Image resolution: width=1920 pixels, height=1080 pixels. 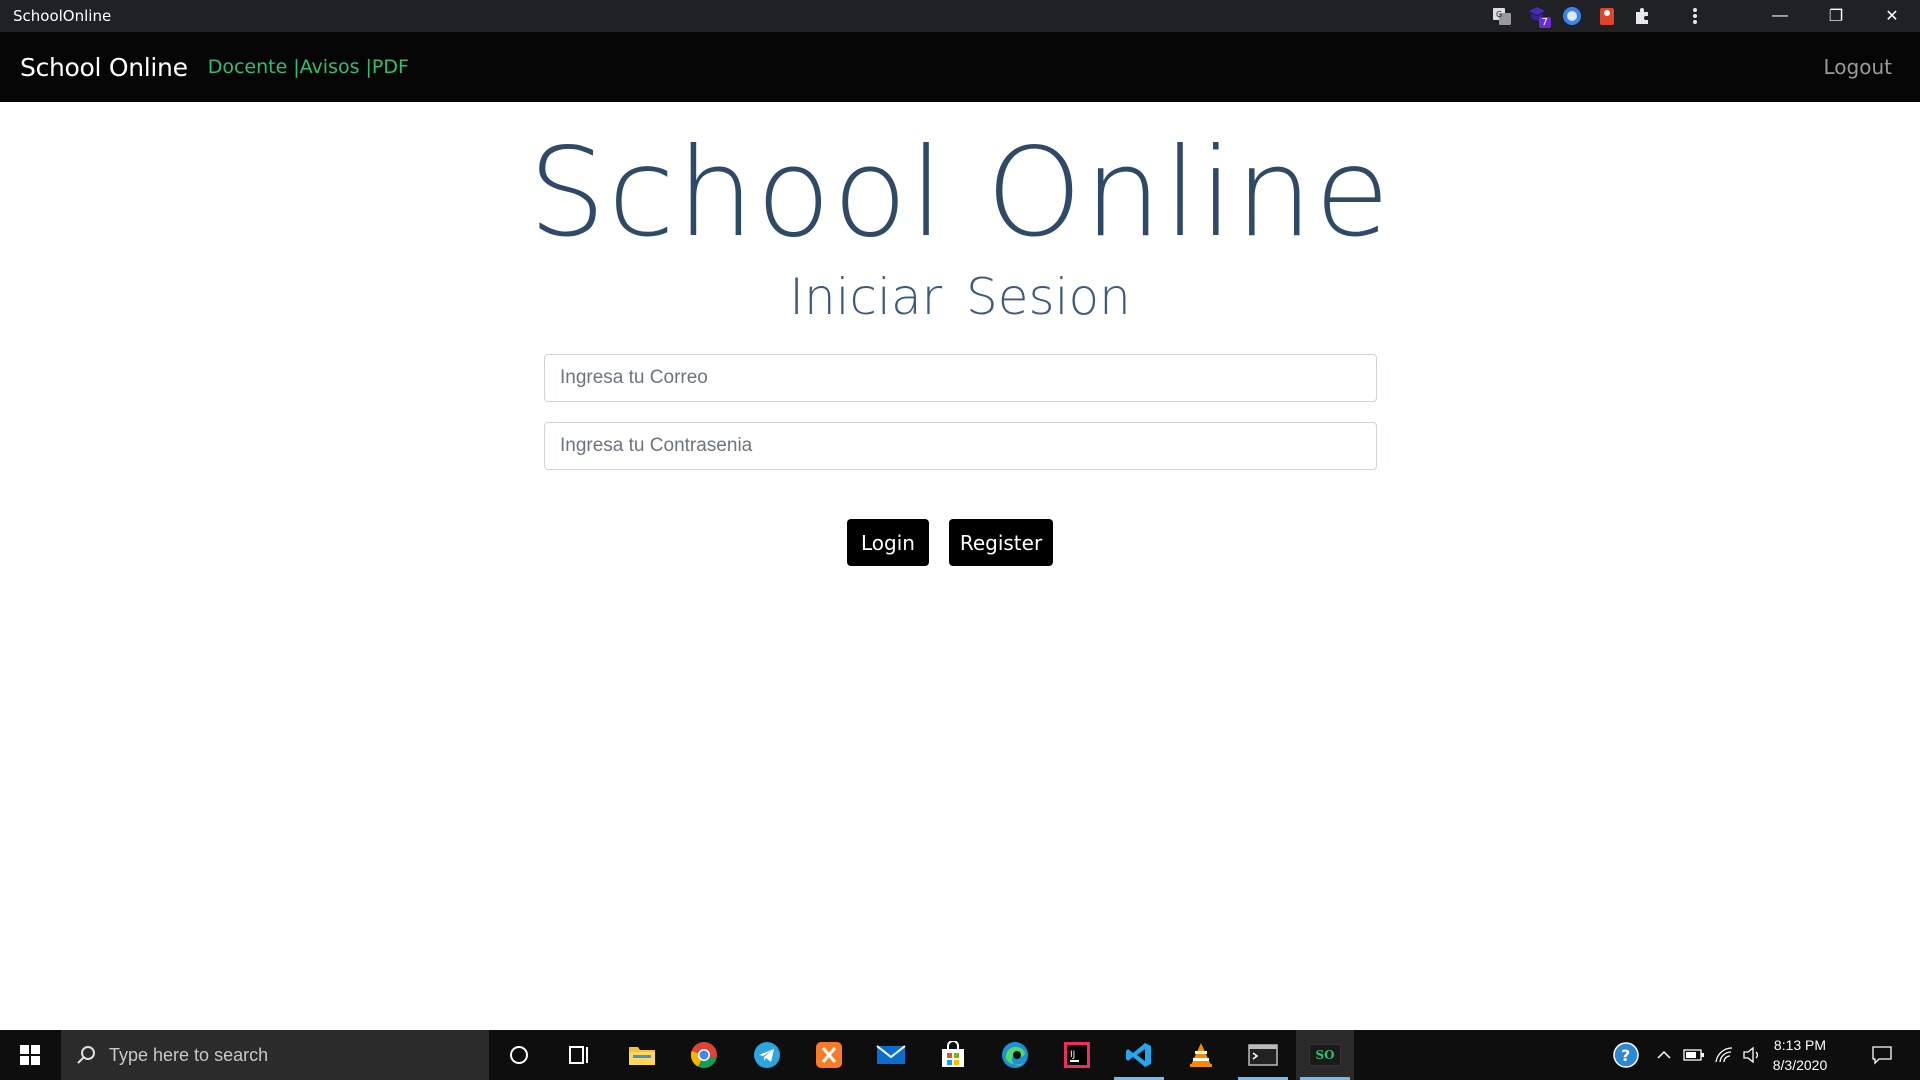 I want to click on page-subtitle: Iniciar Sesion, so click(x=960, y=297).